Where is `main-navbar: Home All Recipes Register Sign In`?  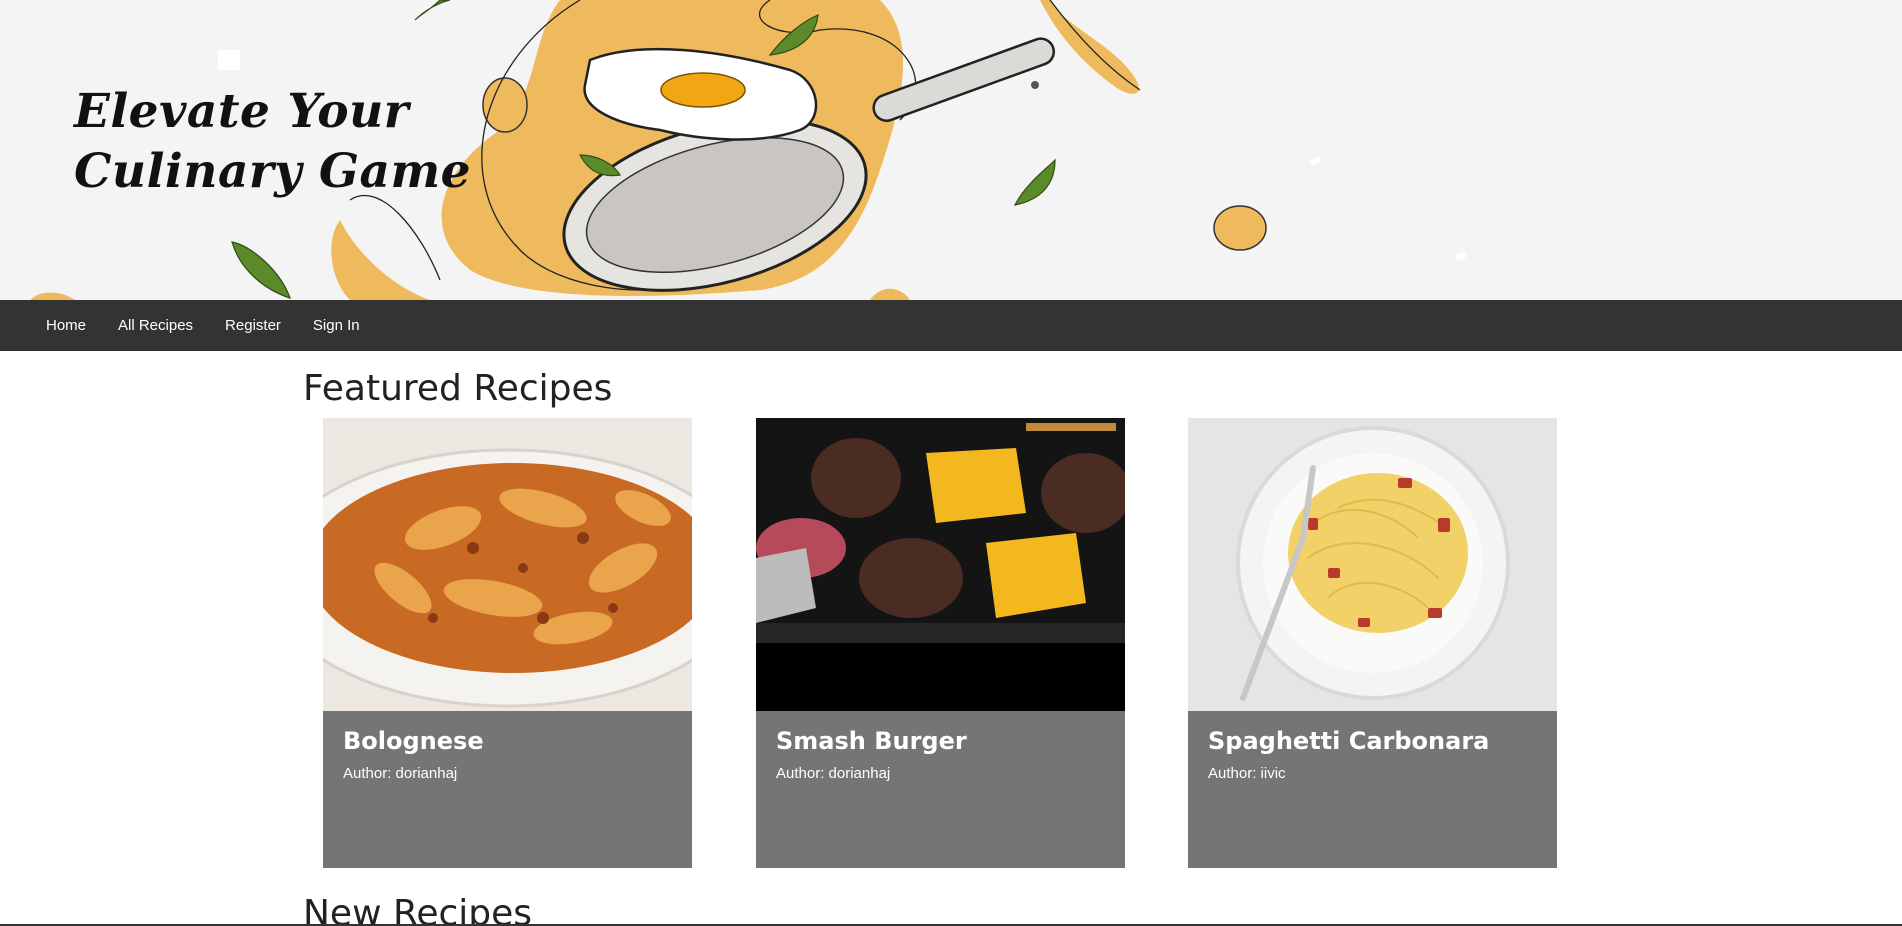
main-navbar: Home All Recipes Register Sign In is located at coordinates (951, 325).